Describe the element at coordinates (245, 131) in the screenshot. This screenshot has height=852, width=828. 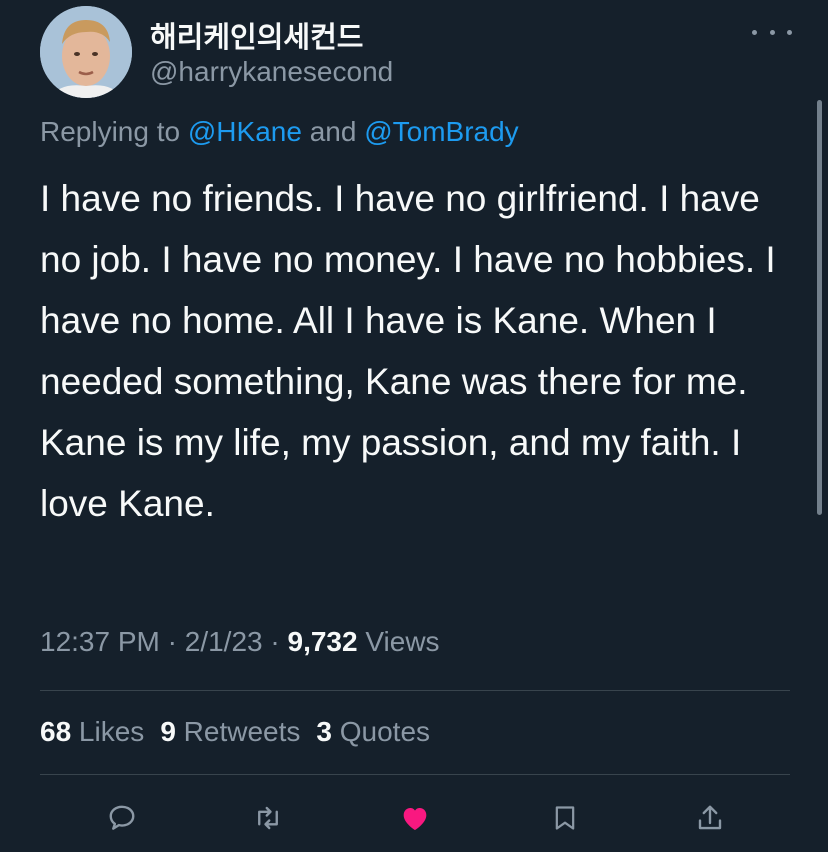
I see `mention-hkane: @HKane` at that location.